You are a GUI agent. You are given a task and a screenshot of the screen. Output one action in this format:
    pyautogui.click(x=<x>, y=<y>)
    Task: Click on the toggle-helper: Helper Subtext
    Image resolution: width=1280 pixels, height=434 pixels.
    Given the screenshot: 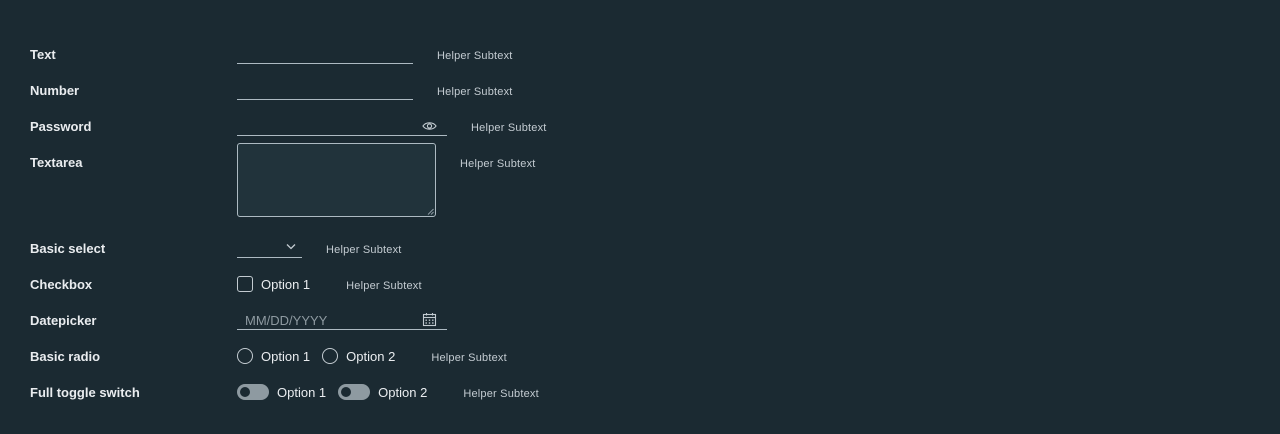 What is the action you would take?
    pyautogui.click(x=501, y=394)
    